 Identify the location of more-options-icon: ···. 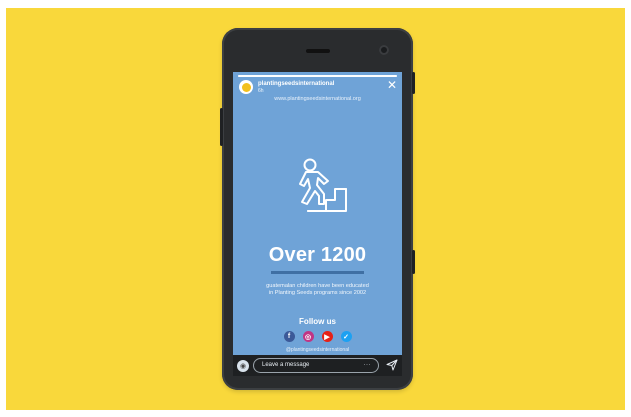
(368, 365).